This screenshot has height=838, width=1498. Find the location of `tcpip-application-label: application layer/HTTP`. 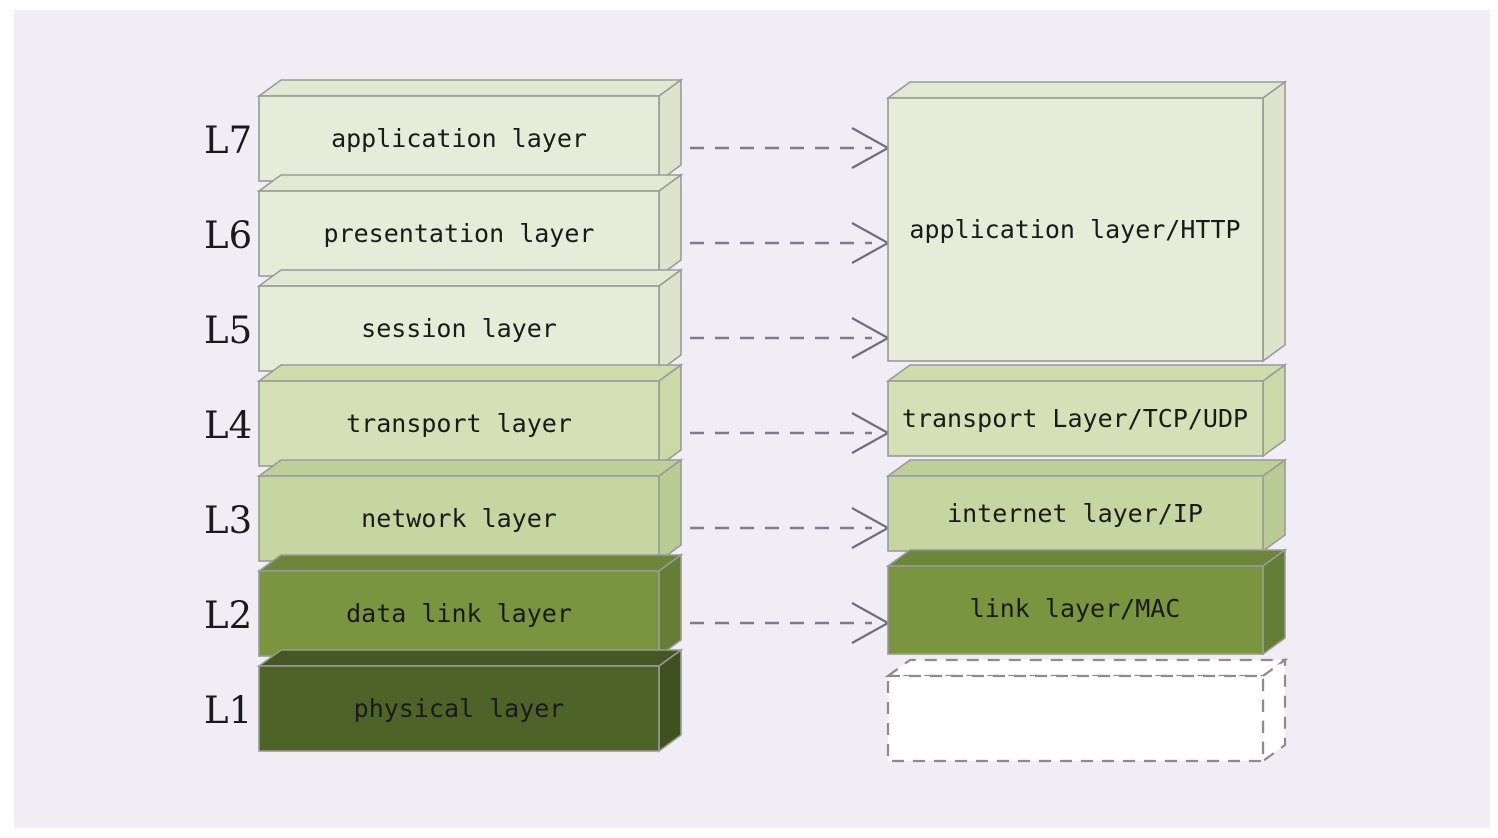

tcpip-application-label: application layer/HTTP is located at coordinates (1074, 229).